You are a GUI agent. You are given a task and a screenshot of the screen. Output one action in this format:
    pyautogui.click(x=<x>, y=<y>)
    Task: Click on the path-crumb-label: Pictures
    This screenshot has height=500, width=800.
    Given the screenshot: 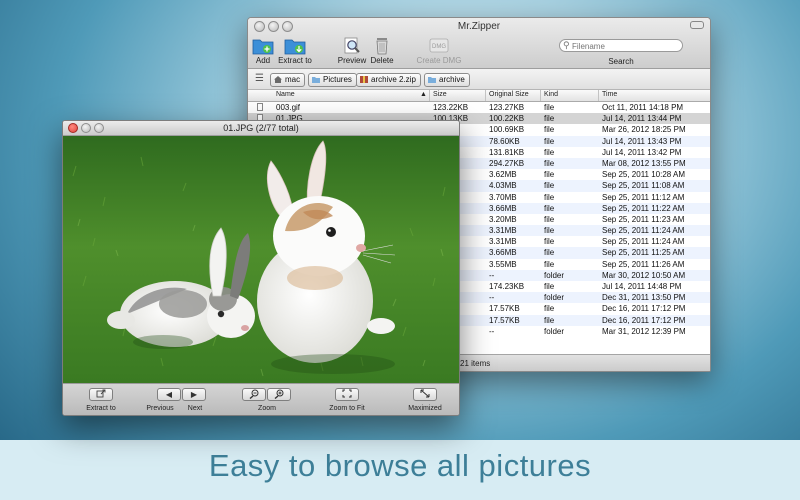 What is the action you would take?
    pyautogui.click(x=337, y=79)
    